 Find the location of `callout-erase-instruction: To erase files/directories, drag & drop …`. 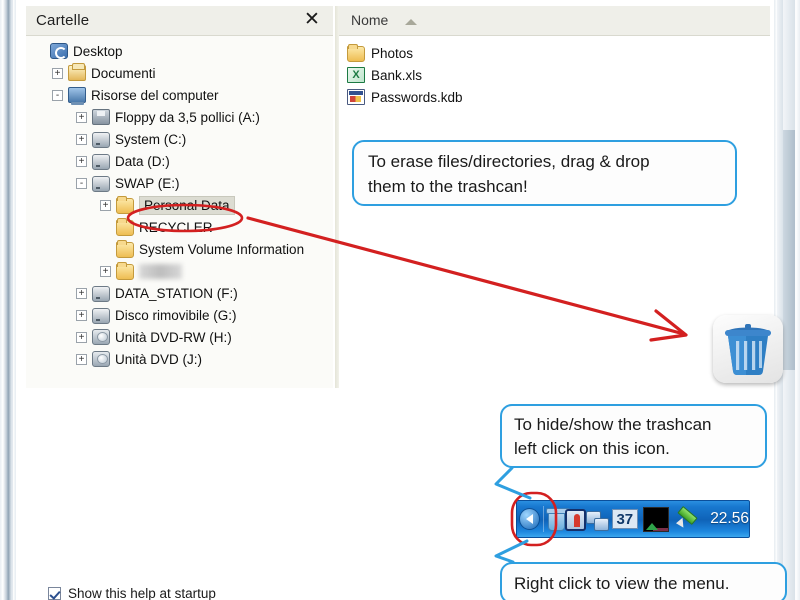

callout-erase-instruction: To erase files/directories, drag & drop … is located at coordinates (544, 173).